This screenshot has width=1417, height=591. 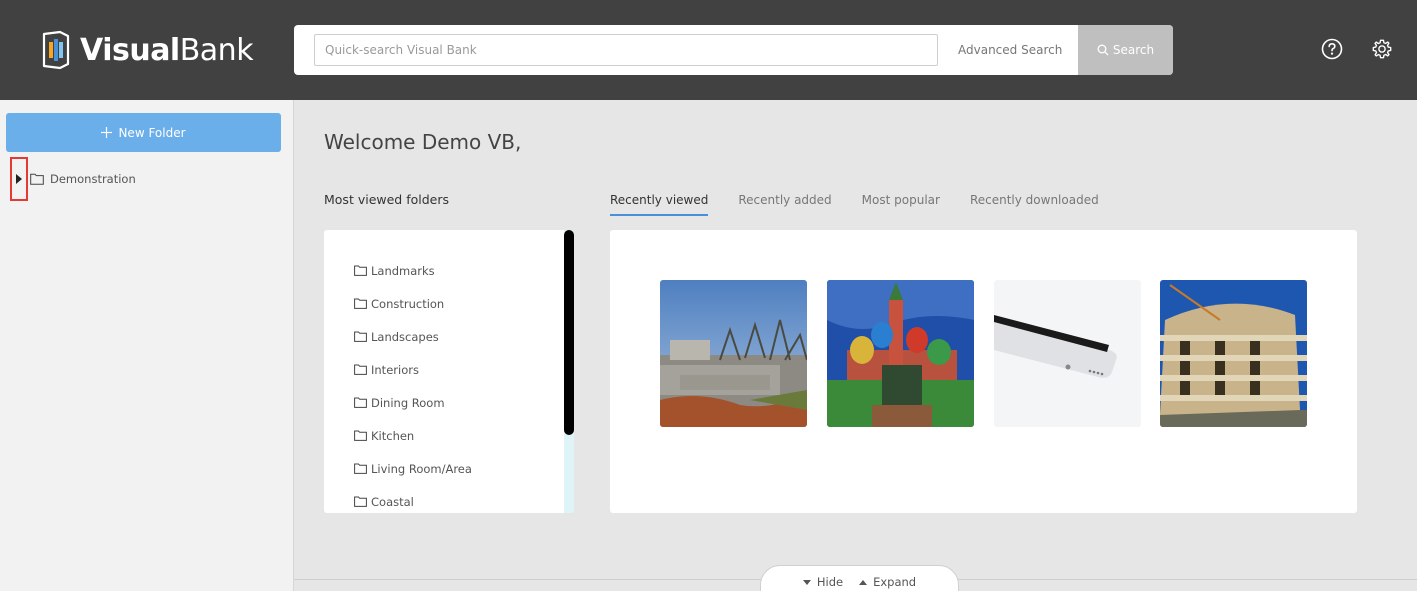 I want to click on folder-item-label: Landscapes, so click(x=405, y=336).